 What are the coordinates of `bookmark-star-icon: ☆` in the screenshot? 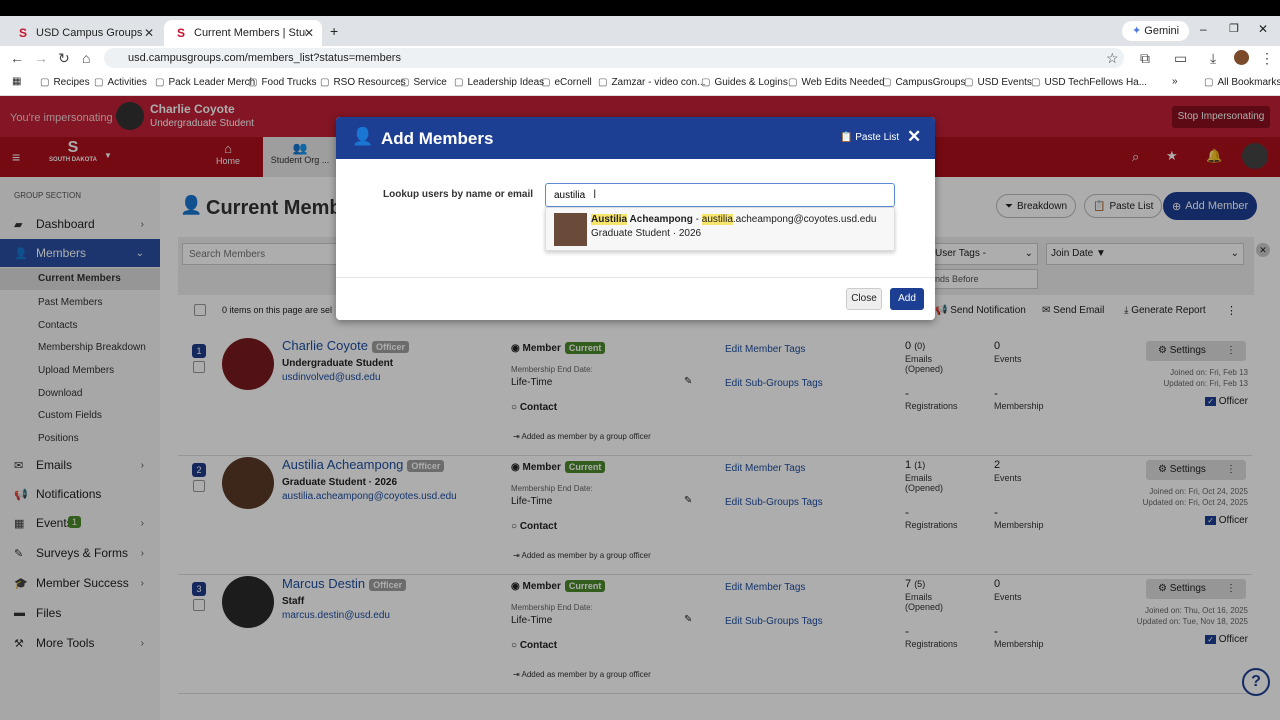 It's located at (1112, 58).